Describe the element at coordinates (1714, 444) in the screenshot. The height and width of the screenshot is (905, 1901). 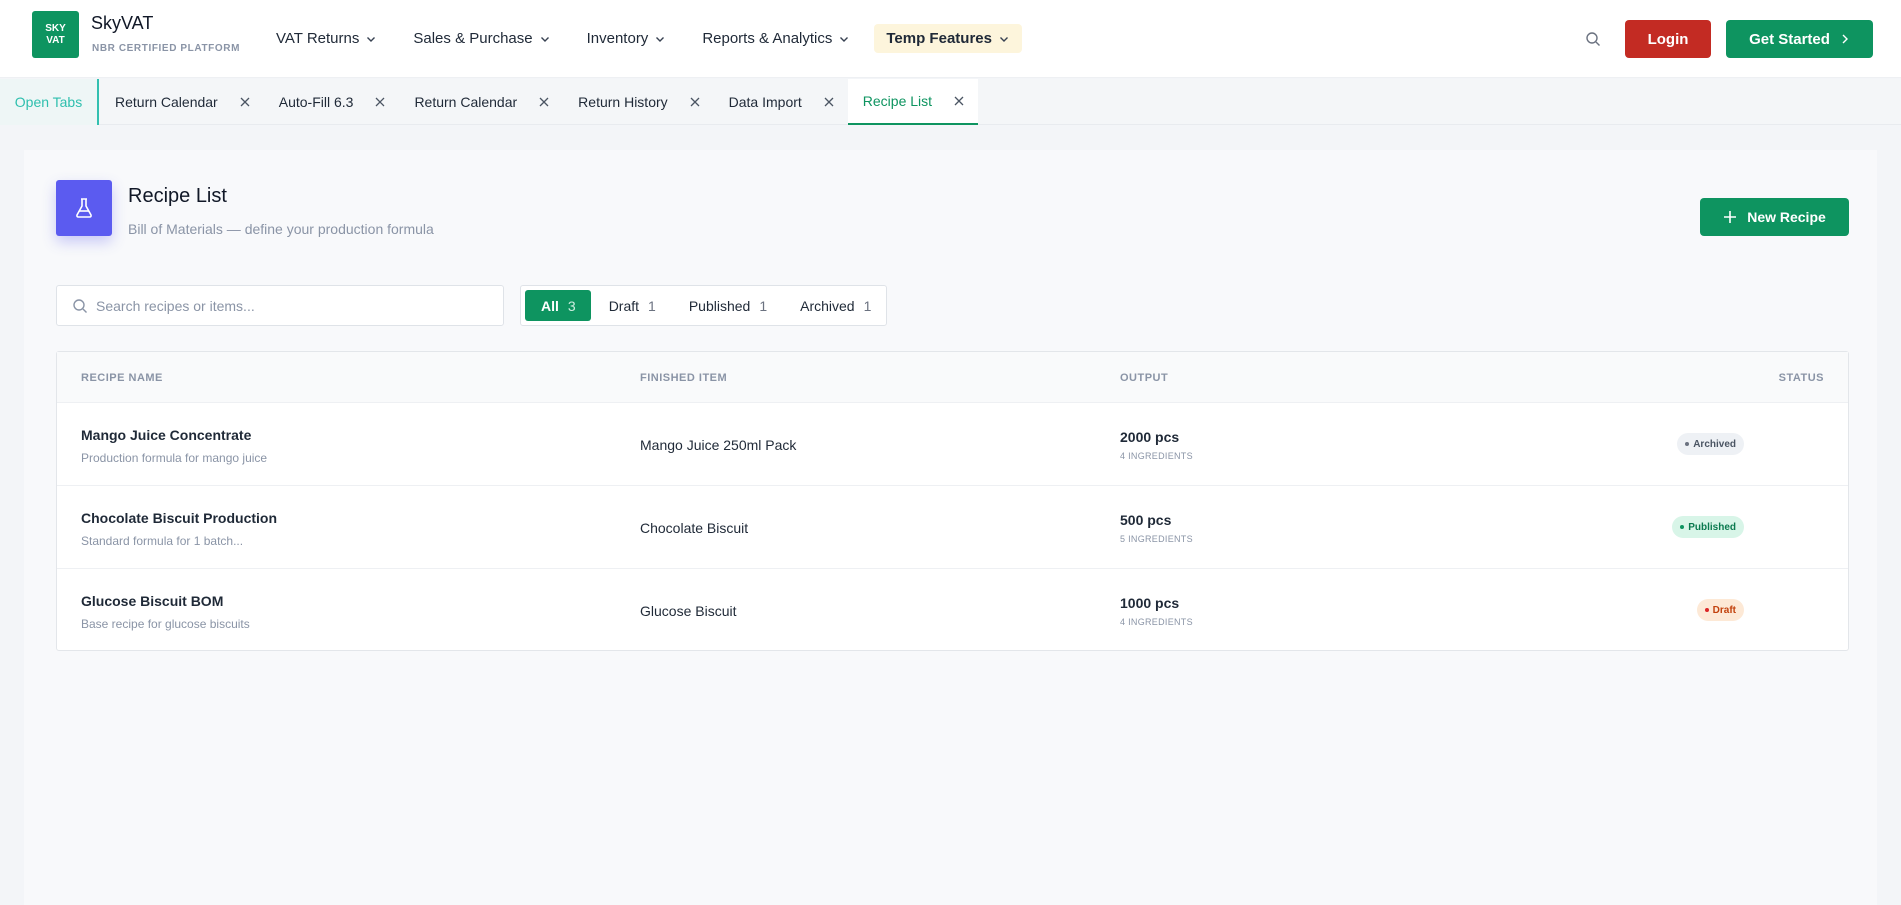
I see `status-text: Archived` at that location.